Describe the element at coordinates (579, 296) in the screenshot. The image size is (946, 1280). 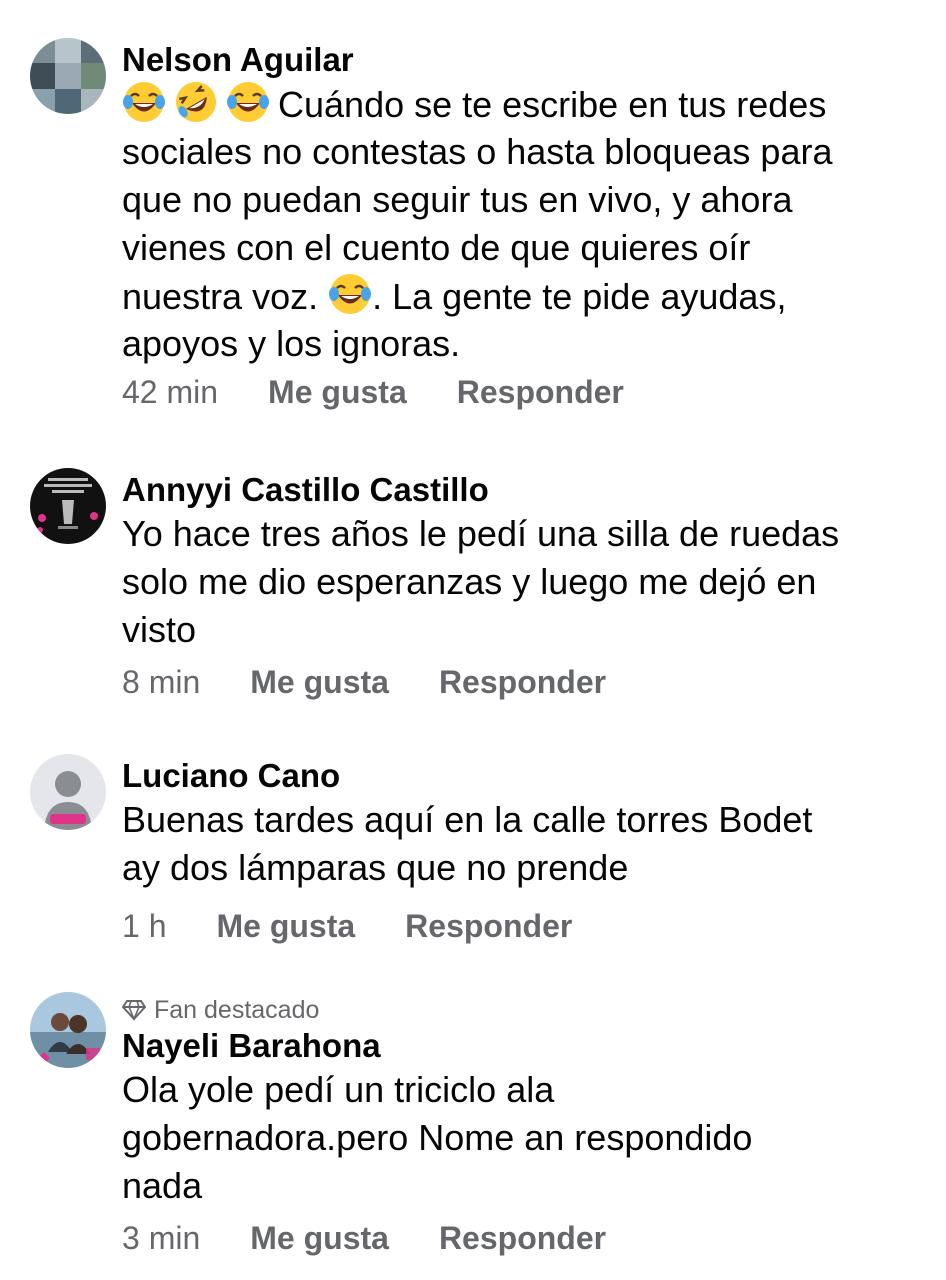
I see `comment-text-line: . La gente te pide ayudas,` at that location.